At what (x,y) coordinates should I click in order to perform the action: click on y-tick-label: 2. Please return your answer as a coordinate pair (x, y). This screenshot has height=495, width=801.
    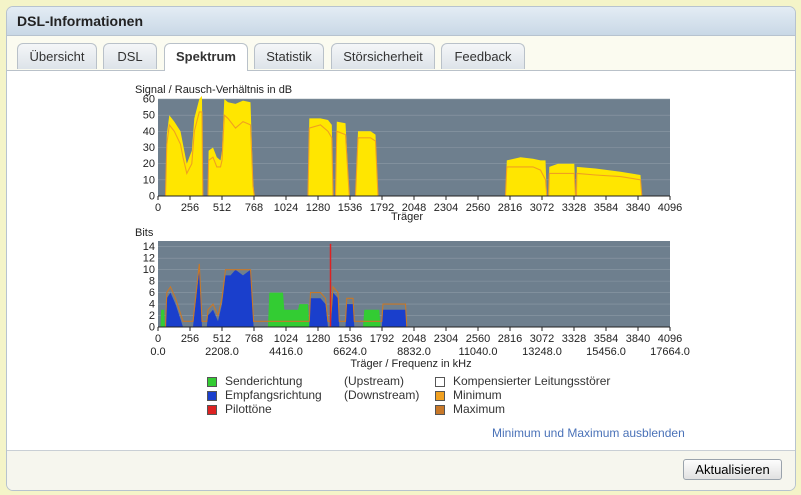
    Looking at the image, I should click on (152, 316).